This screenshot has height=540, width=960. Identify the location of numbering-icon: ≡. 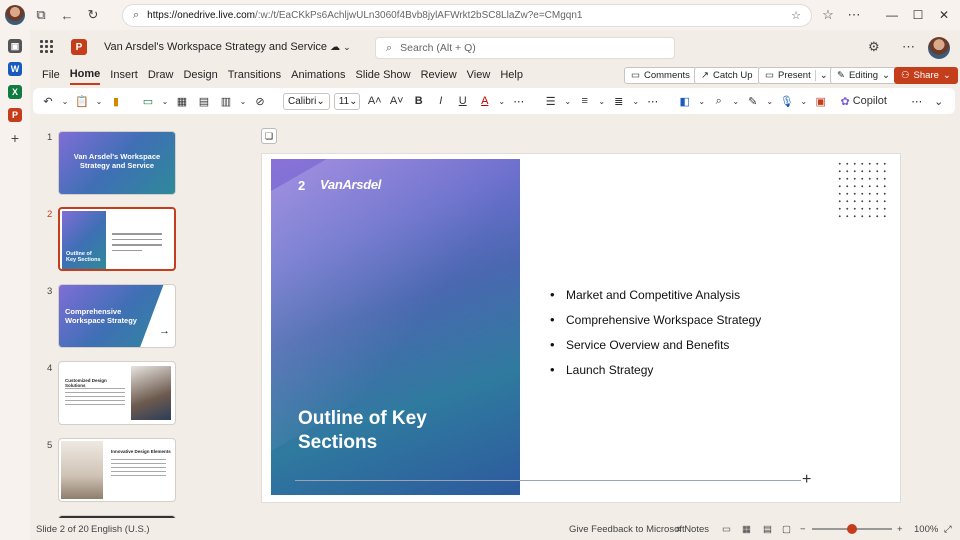
(585, 101).